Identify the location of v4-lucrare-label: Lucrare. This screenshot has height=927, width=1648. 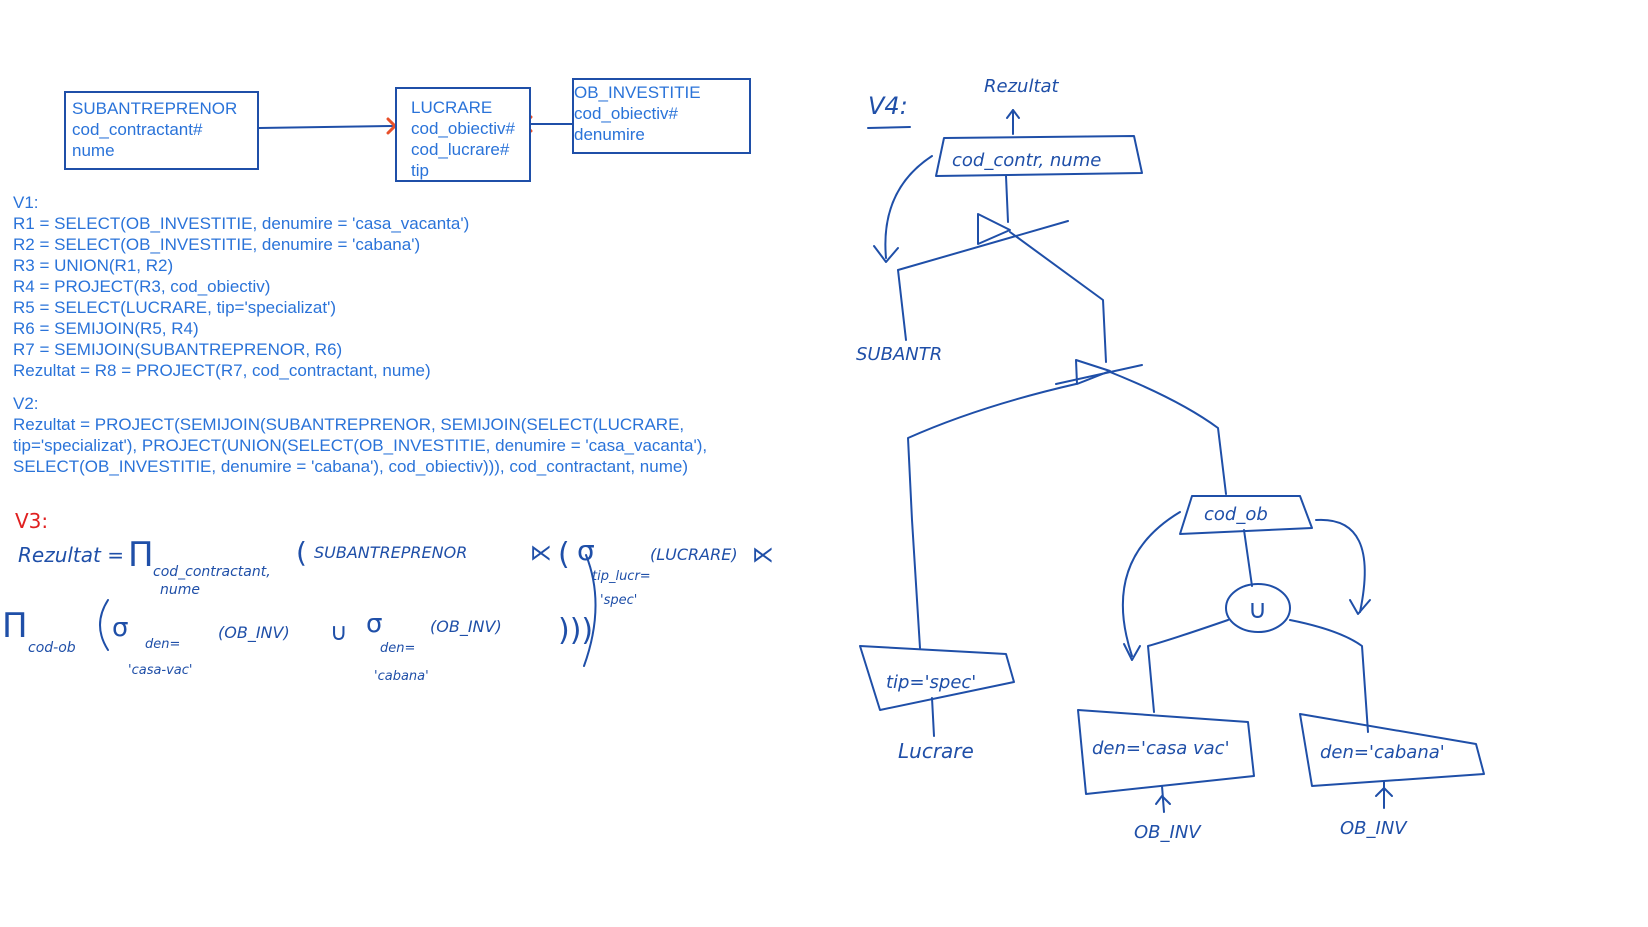
(936, 751).